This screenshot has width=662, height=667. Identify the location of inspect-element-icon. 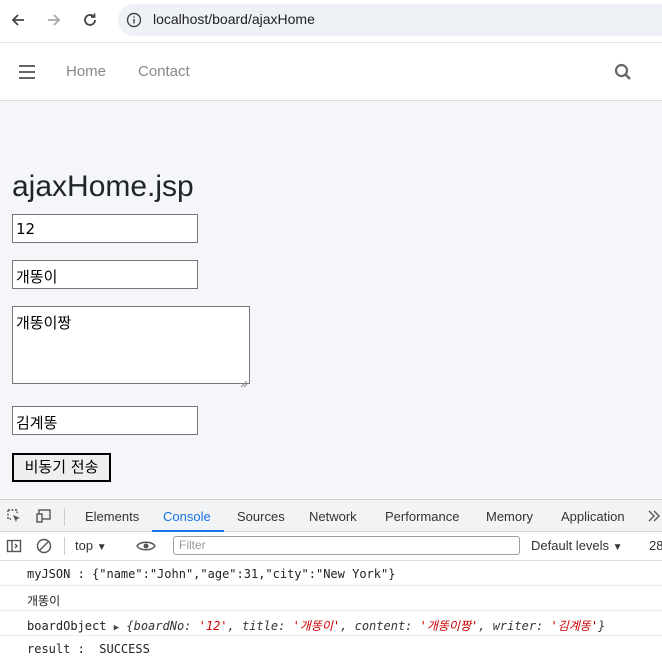
(14, 516).